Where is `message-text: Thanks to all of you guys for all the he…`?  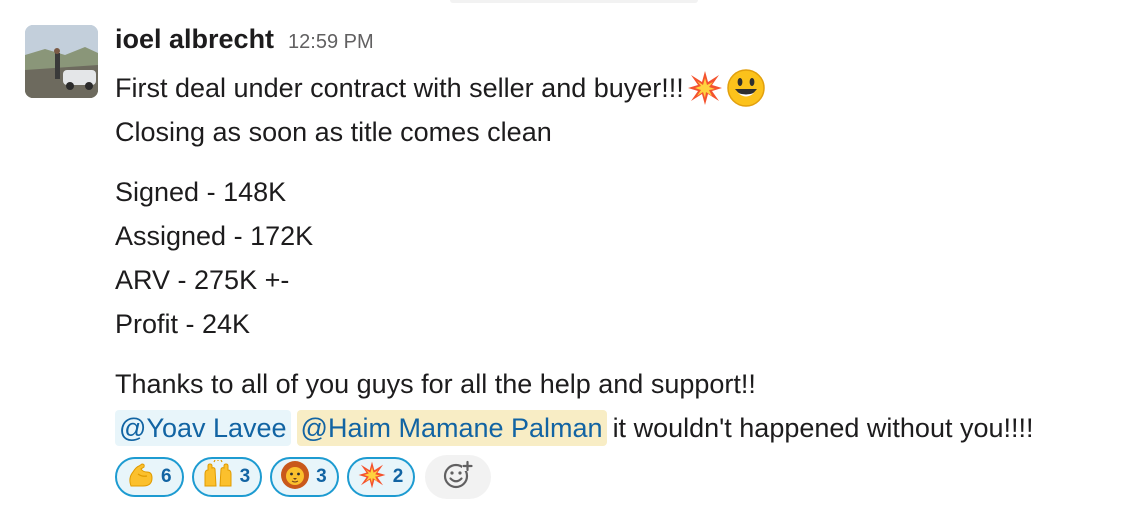 message-text: Thanks to all of you guys for all the he… is located at coordinates (435, 384).